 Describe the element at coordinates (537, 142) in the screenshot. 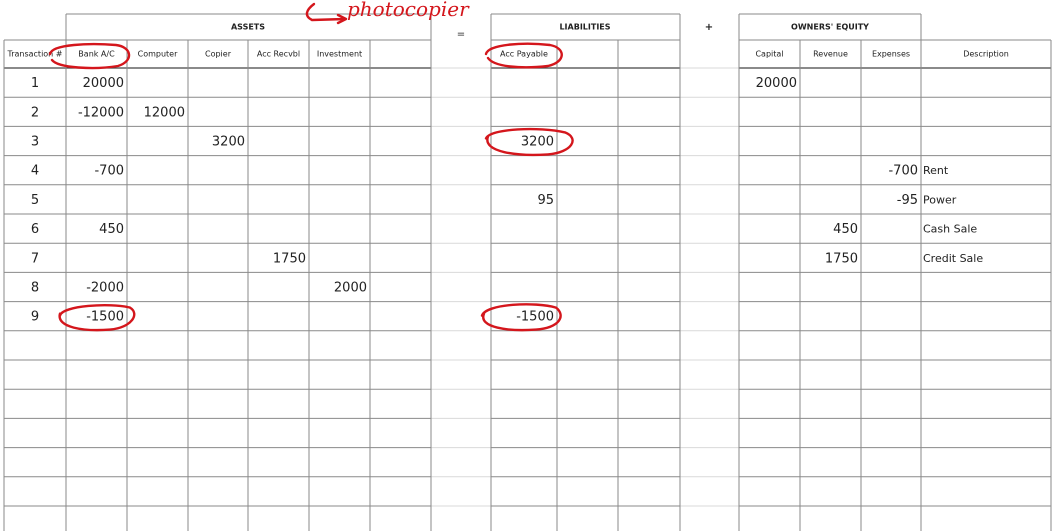

I see `cell-acc-payable: 3200` at that location.